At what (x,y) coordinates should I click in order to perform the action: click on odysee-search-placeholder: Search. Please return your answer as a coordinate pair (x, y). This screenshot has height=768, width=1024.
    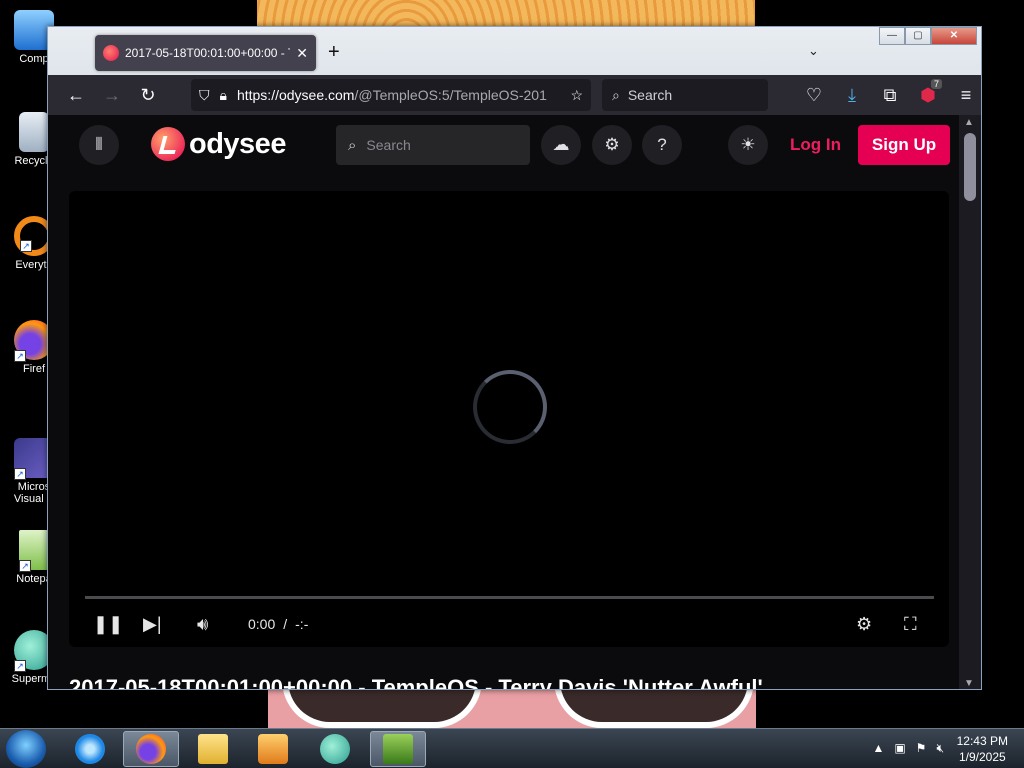
    Looking at the image, I should click on (388, 145).